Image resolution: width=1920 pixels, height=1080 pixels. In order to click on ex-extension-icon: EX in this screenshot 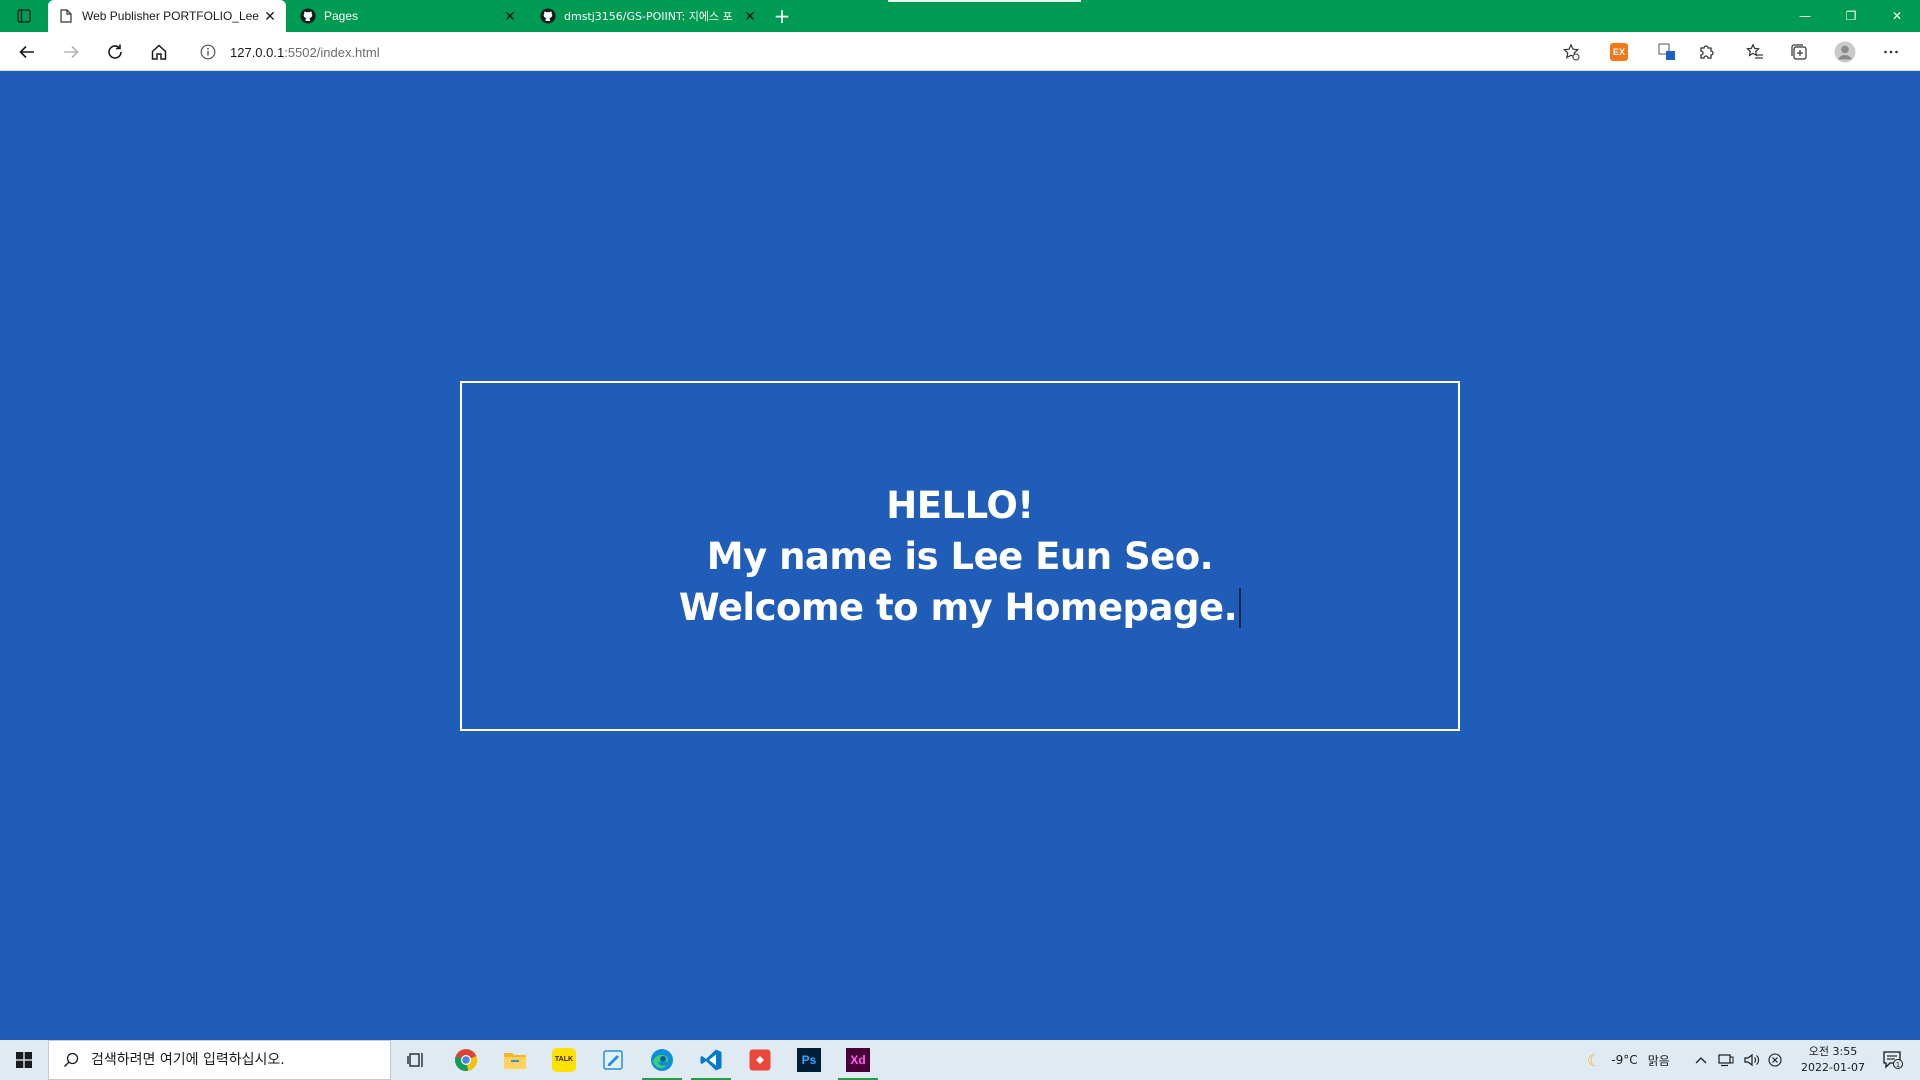, I will do `click(1619, 52)`.